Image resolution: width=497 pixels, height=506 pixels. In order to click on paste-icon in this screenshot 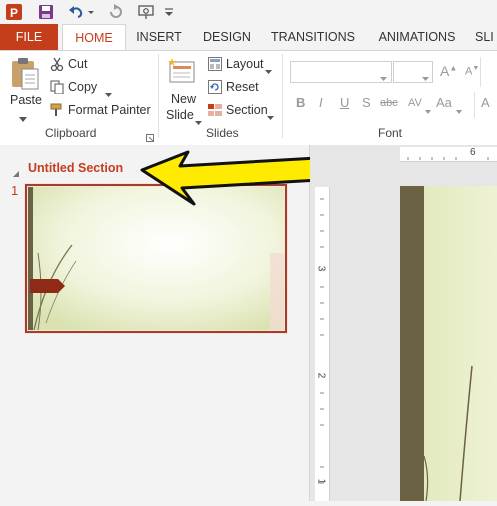, I will do `click(25, 74)`.